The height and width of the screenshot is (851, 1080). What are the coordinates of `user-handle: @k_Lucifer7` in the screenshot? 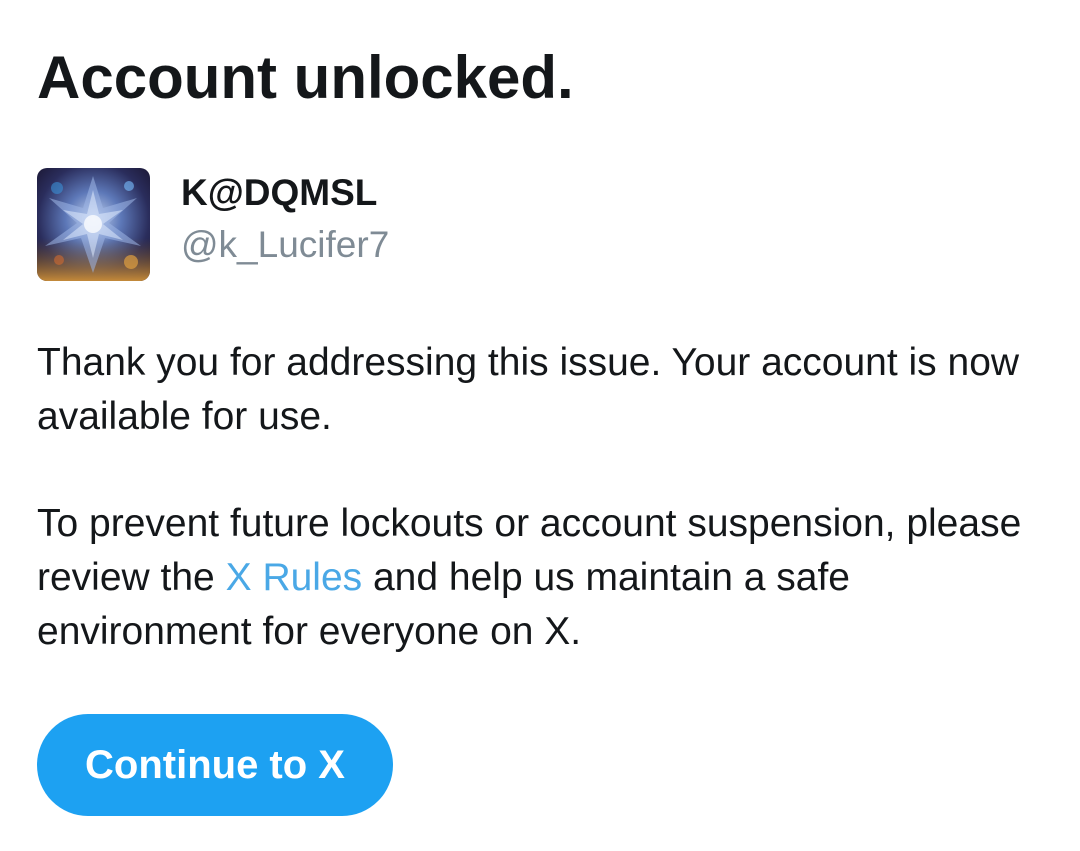 It's located at (285, 244).